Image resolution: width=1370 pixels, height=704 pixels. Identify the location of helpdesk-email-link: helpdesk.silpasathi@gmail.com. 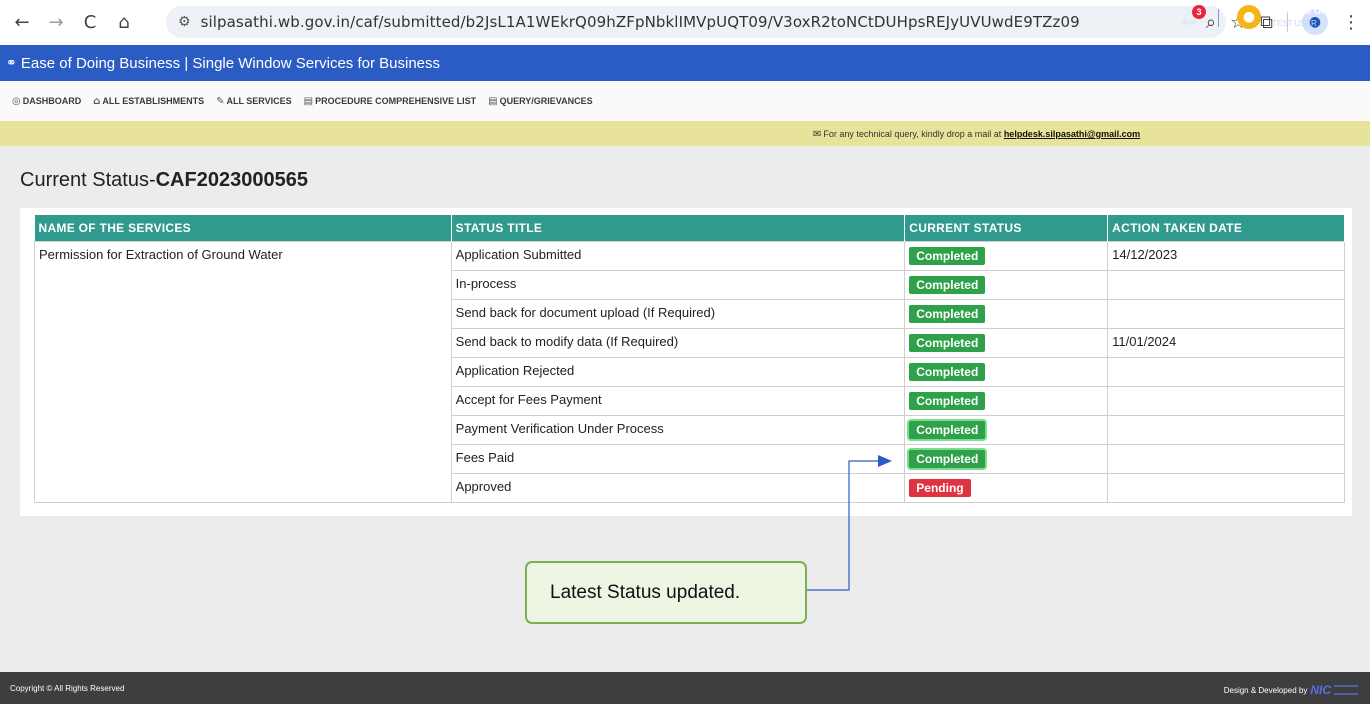
(1072, 134).